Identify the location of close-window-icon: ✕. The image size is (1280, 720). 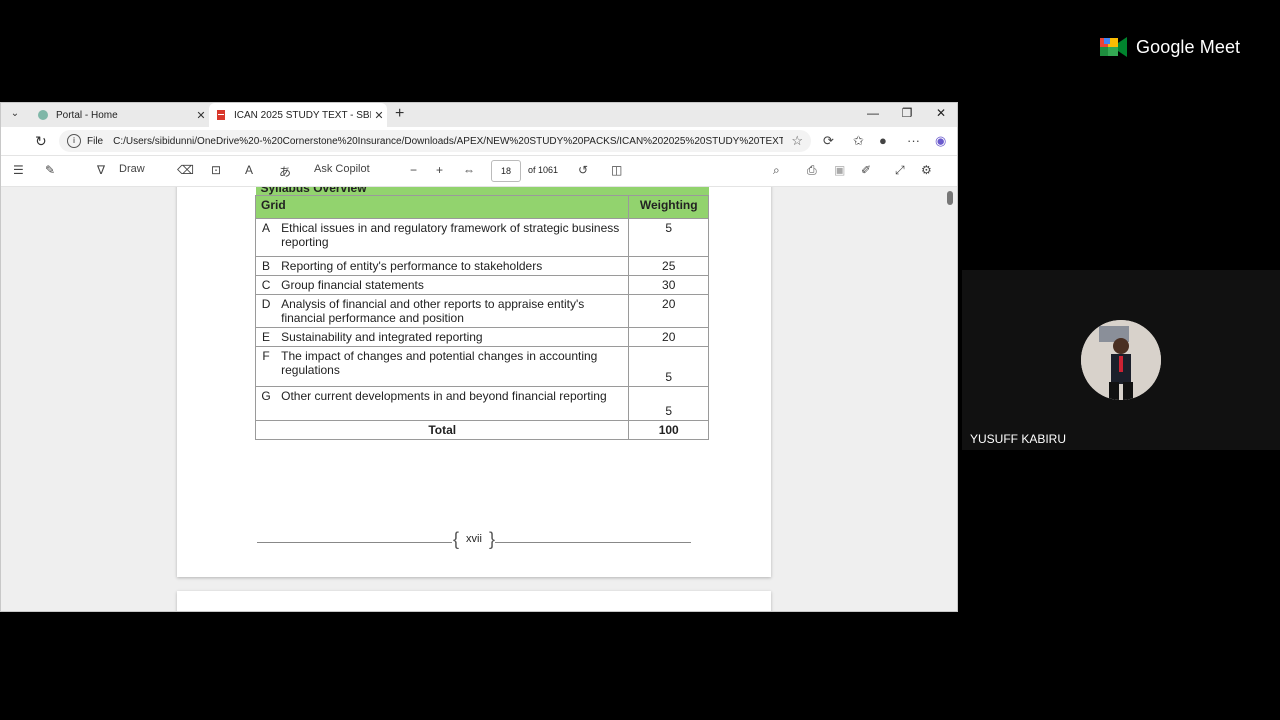
(941, 113).